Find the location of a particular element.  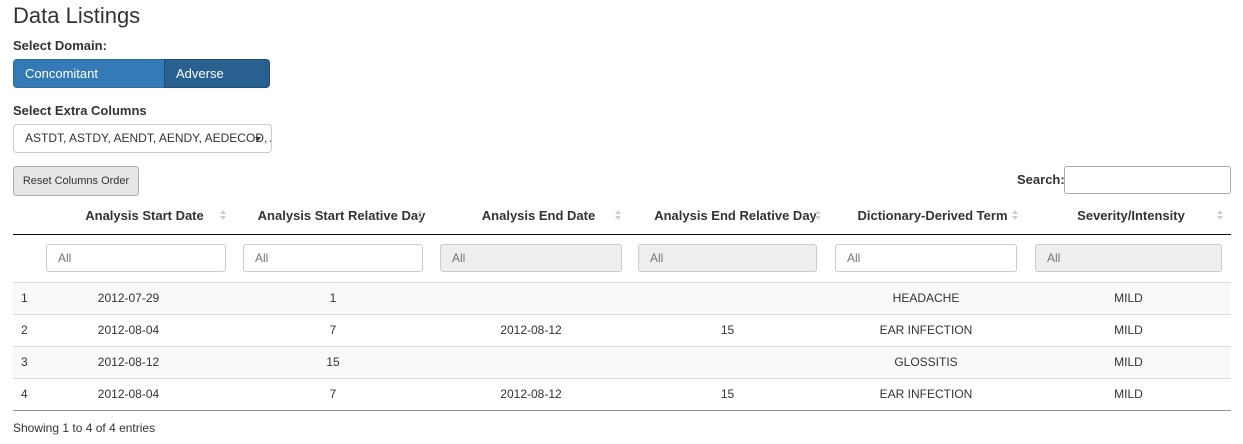

table-info: Showing 1 to 4 of 4 entries is located at coordinates (84, 428).